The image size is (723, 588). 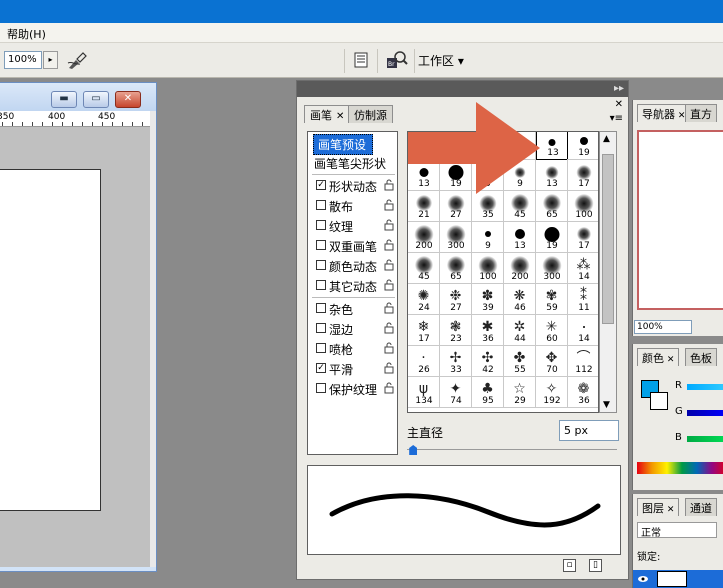 What do you see at coordinates (352, 265) in the screenshot?
I see `brush-option: 颜色动态` at bounding box center [352, 265].